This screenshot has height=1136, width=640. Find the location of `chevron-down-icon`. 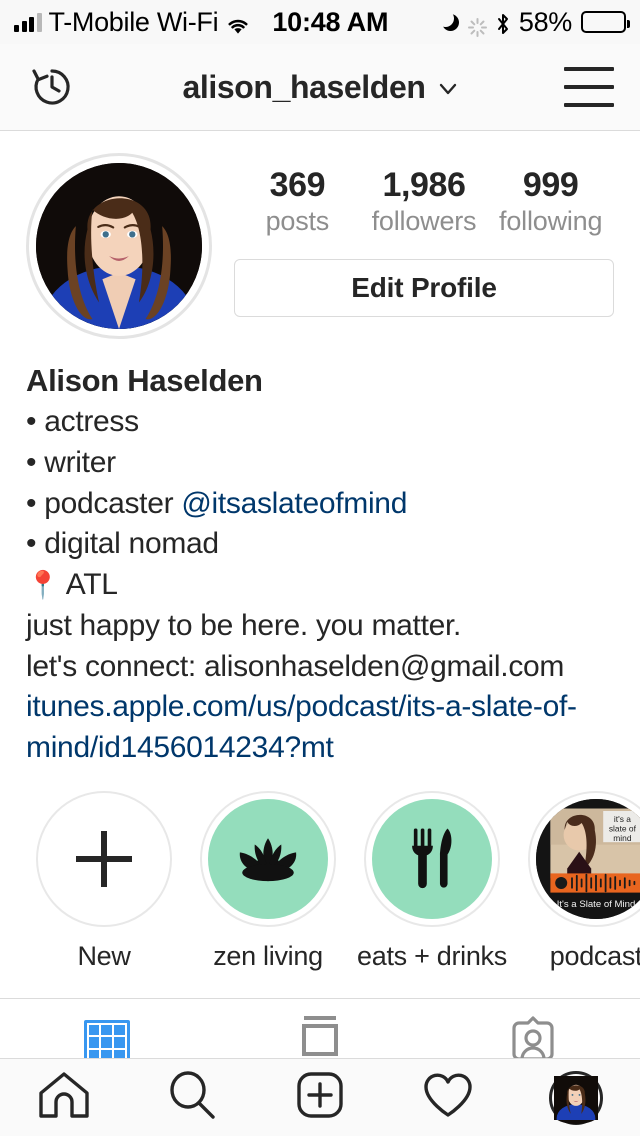

chevron-down-icon is located at coordinates (448, 89).